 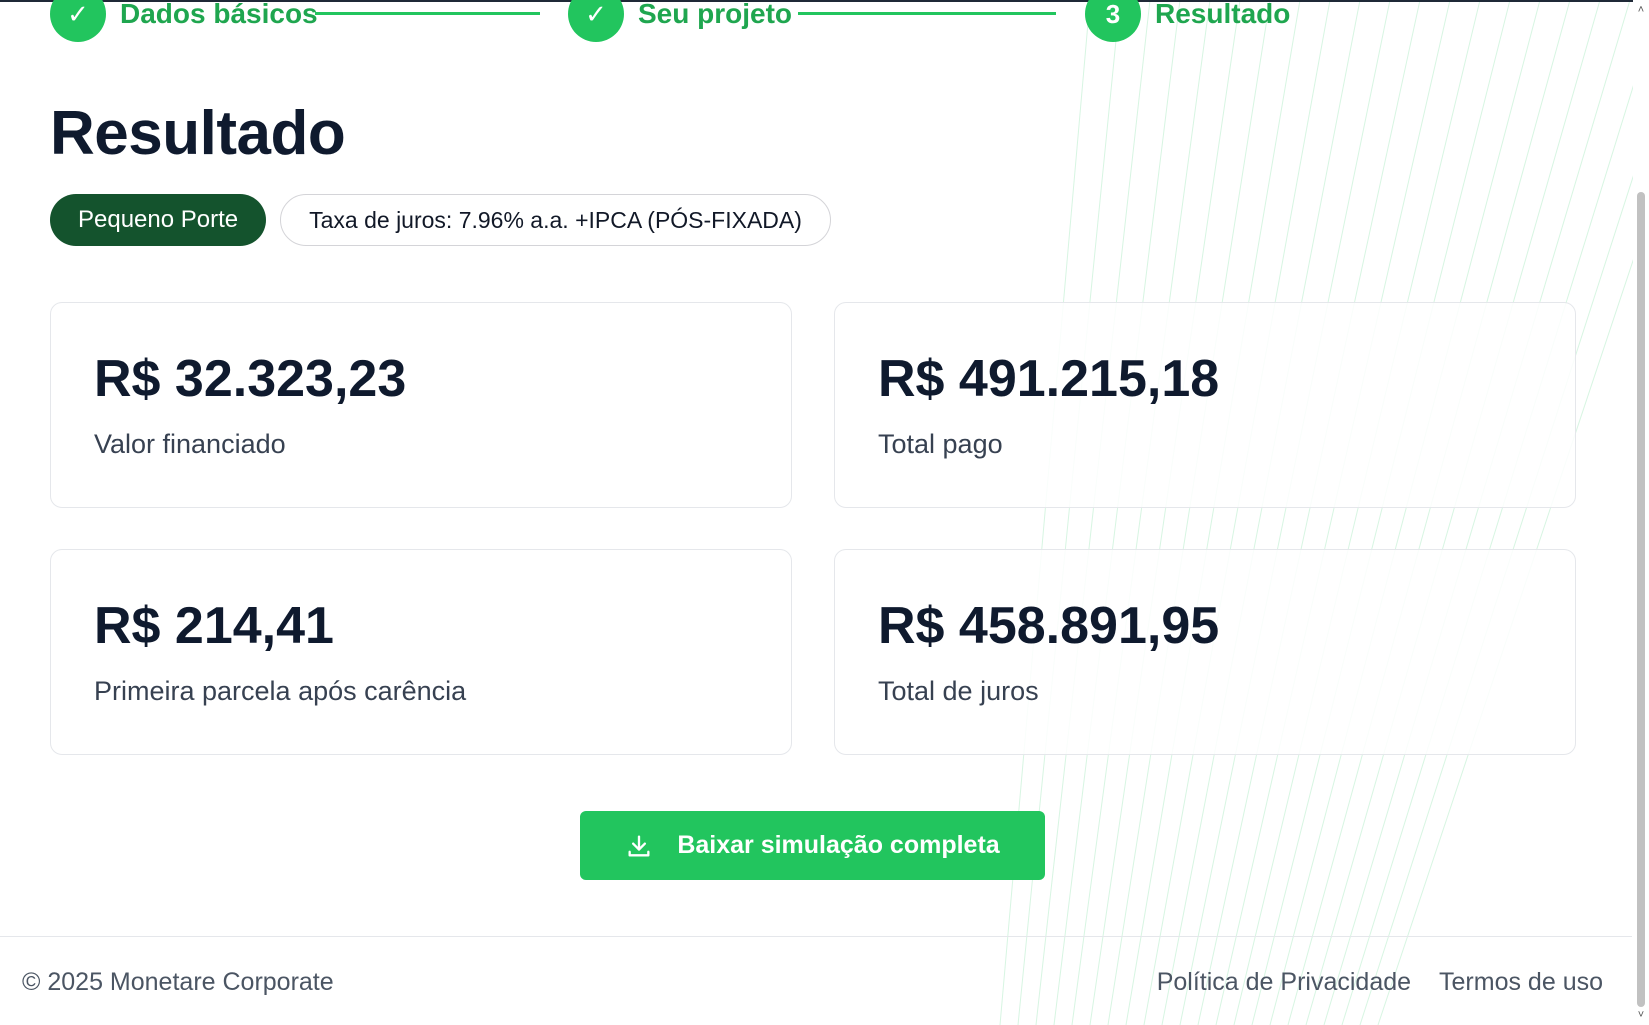 I want to click on page-title: Resultado, so click(x=198, y=133).